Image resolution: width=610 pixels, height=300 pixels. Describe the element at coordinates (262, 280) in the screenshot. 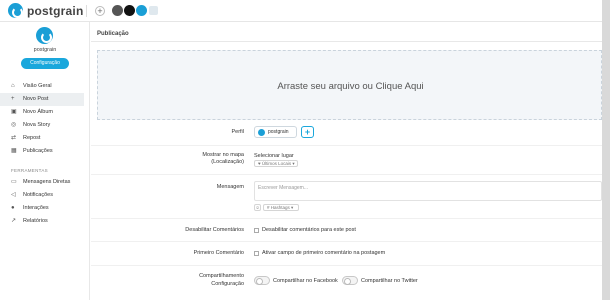

I see `facebook-share-toggle` at that location.